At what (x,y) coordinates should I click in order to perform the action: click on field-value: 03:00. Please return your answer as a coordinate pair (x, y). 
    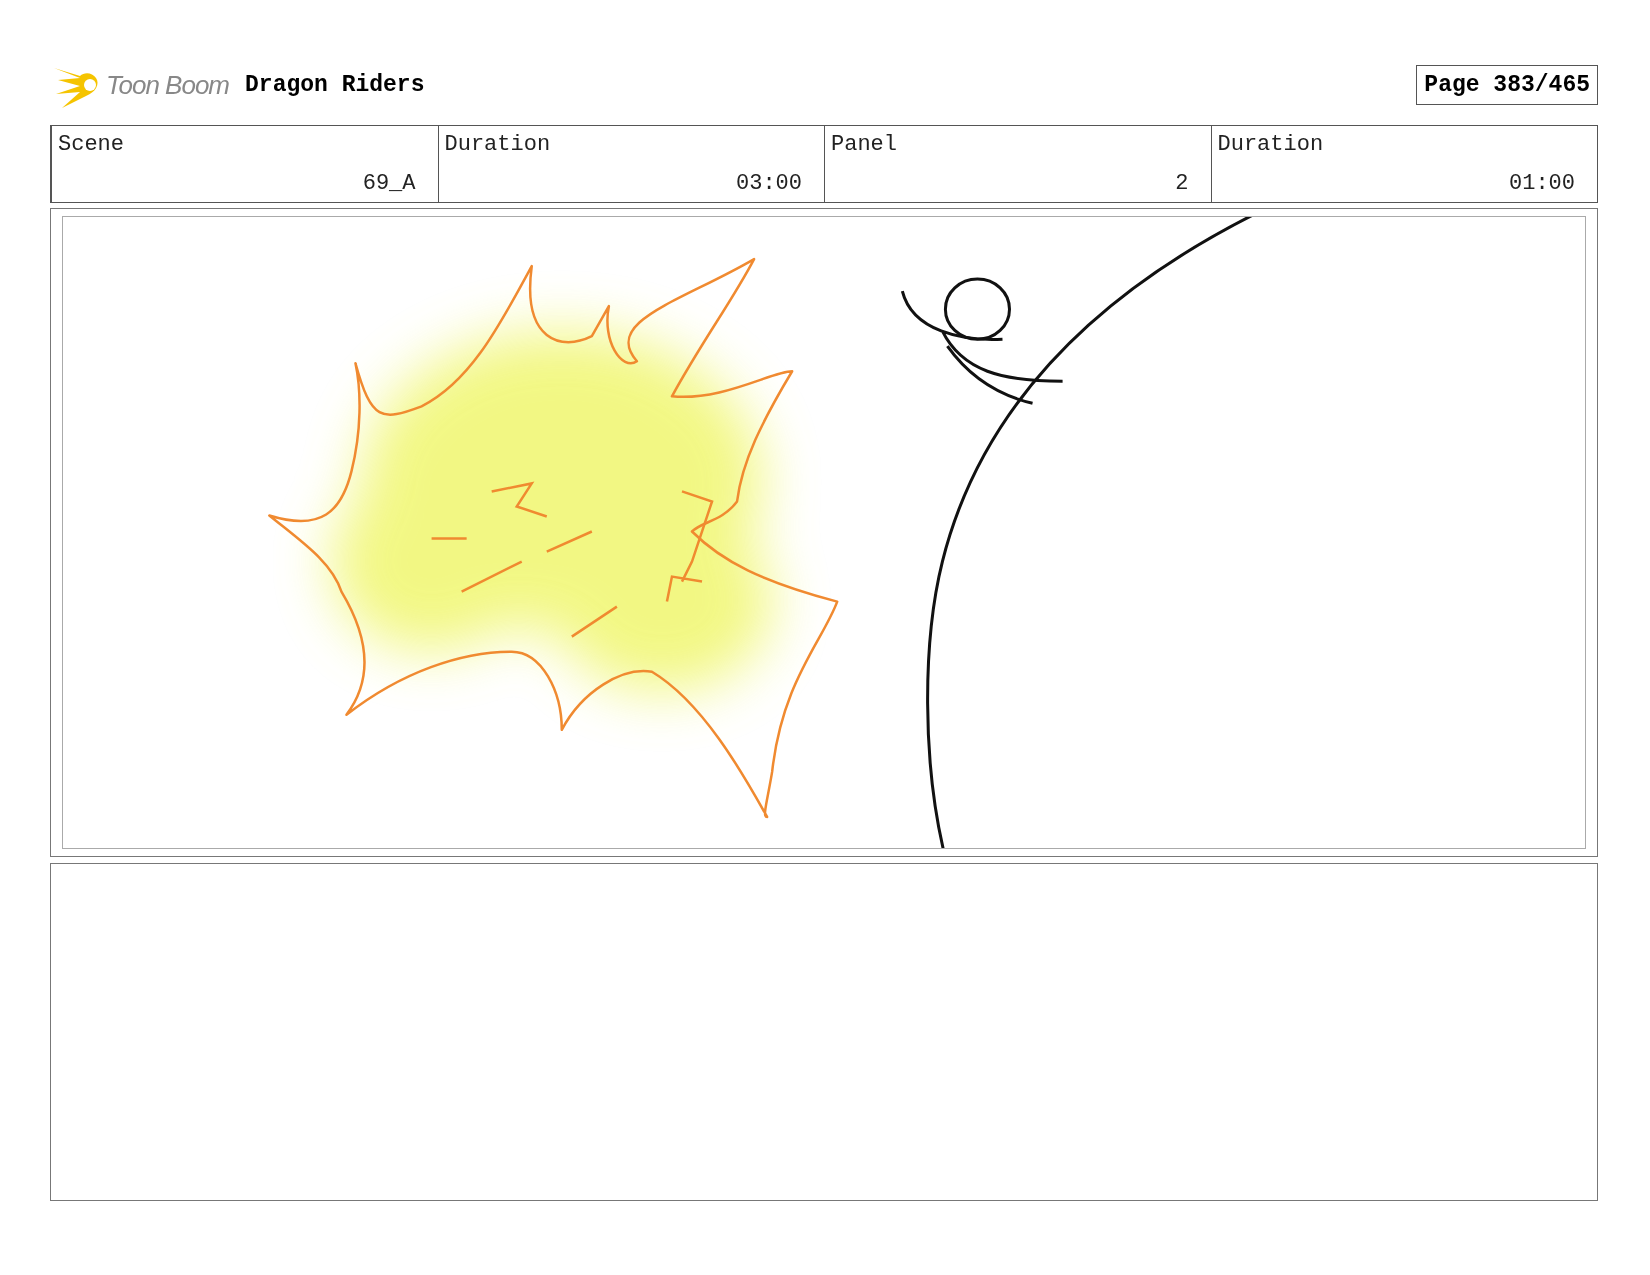
    Looking at the image, I should click on (769, 183).